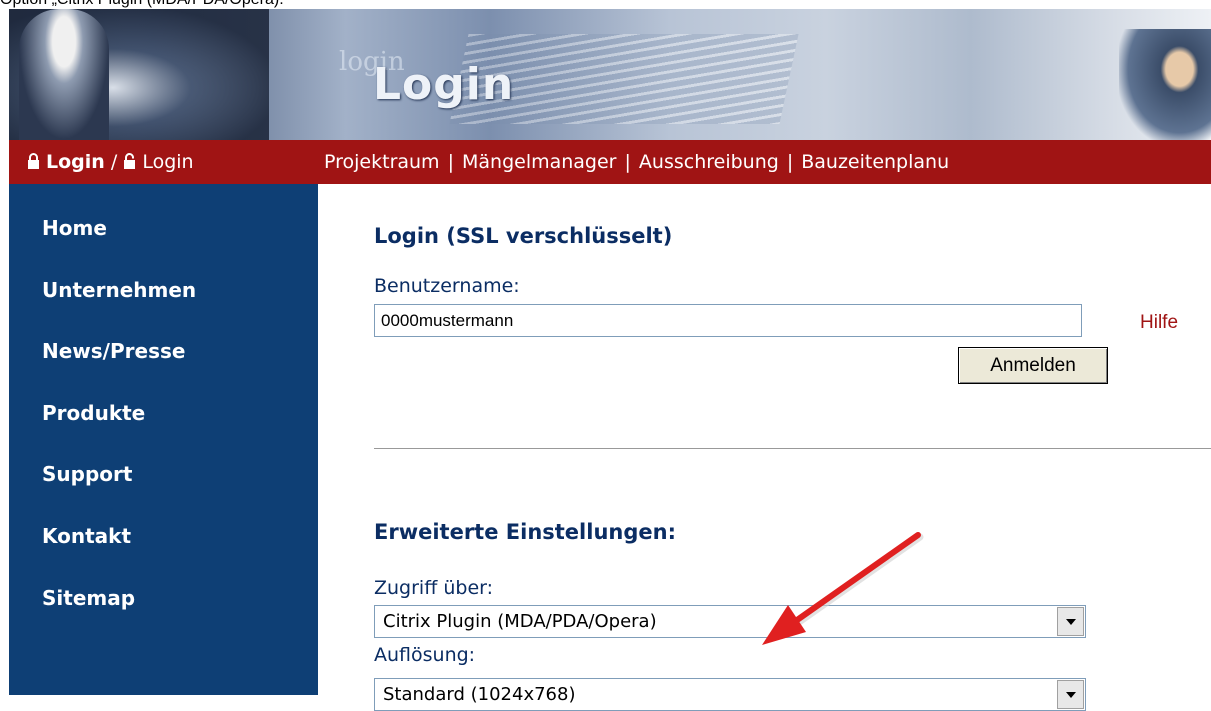 Image resolution: width=1211 pixels, height=711 pixels. What do you see at coordinates (119, 290) in the screenshot?
I see `sidebar-item-unternehmen: Unternehmen` at bounding box center [119, 290].